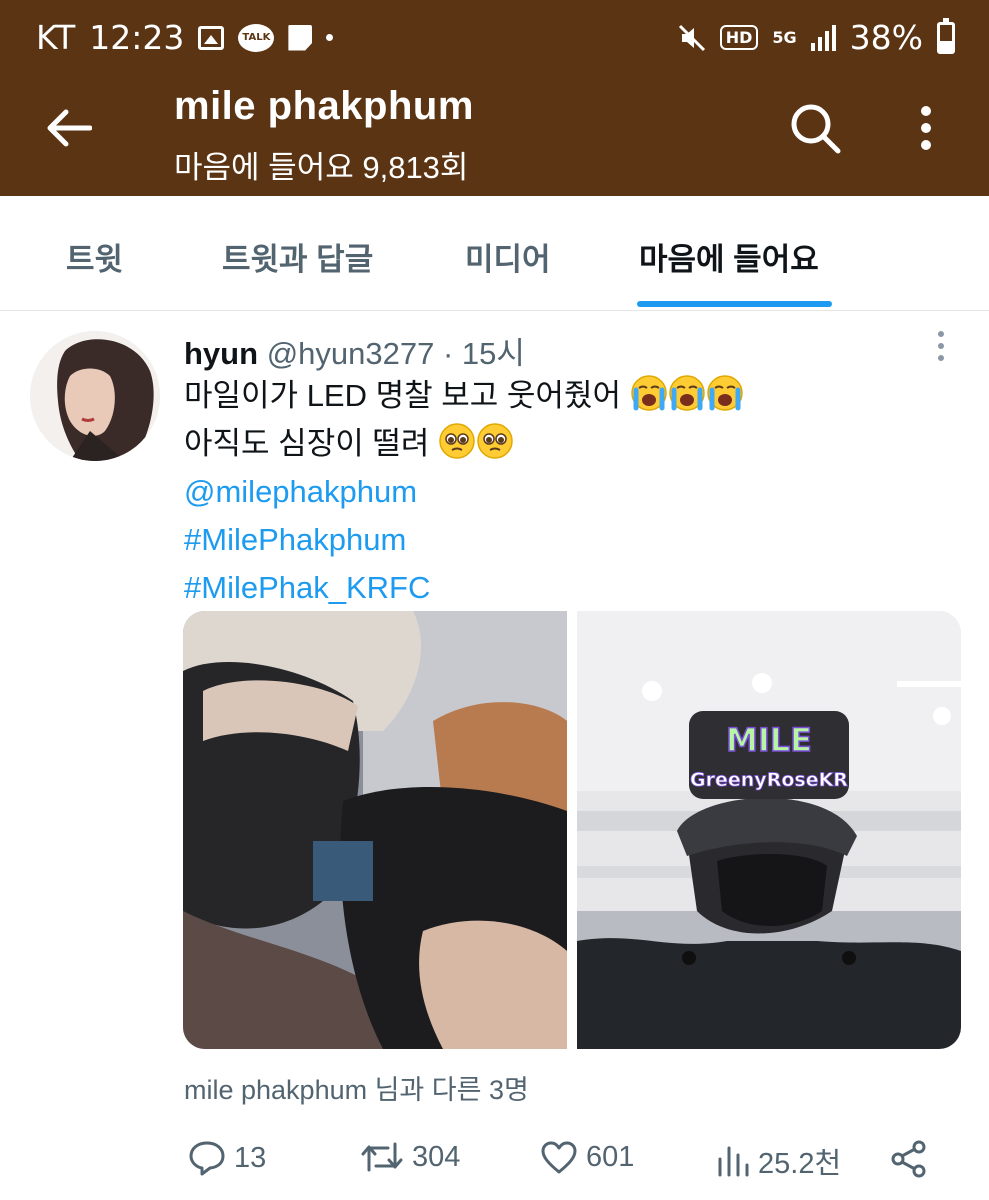  I want to click on profile-tabs: 트윗 트윗과 답글 미디어 마음에 들어요, so click(494, 253).